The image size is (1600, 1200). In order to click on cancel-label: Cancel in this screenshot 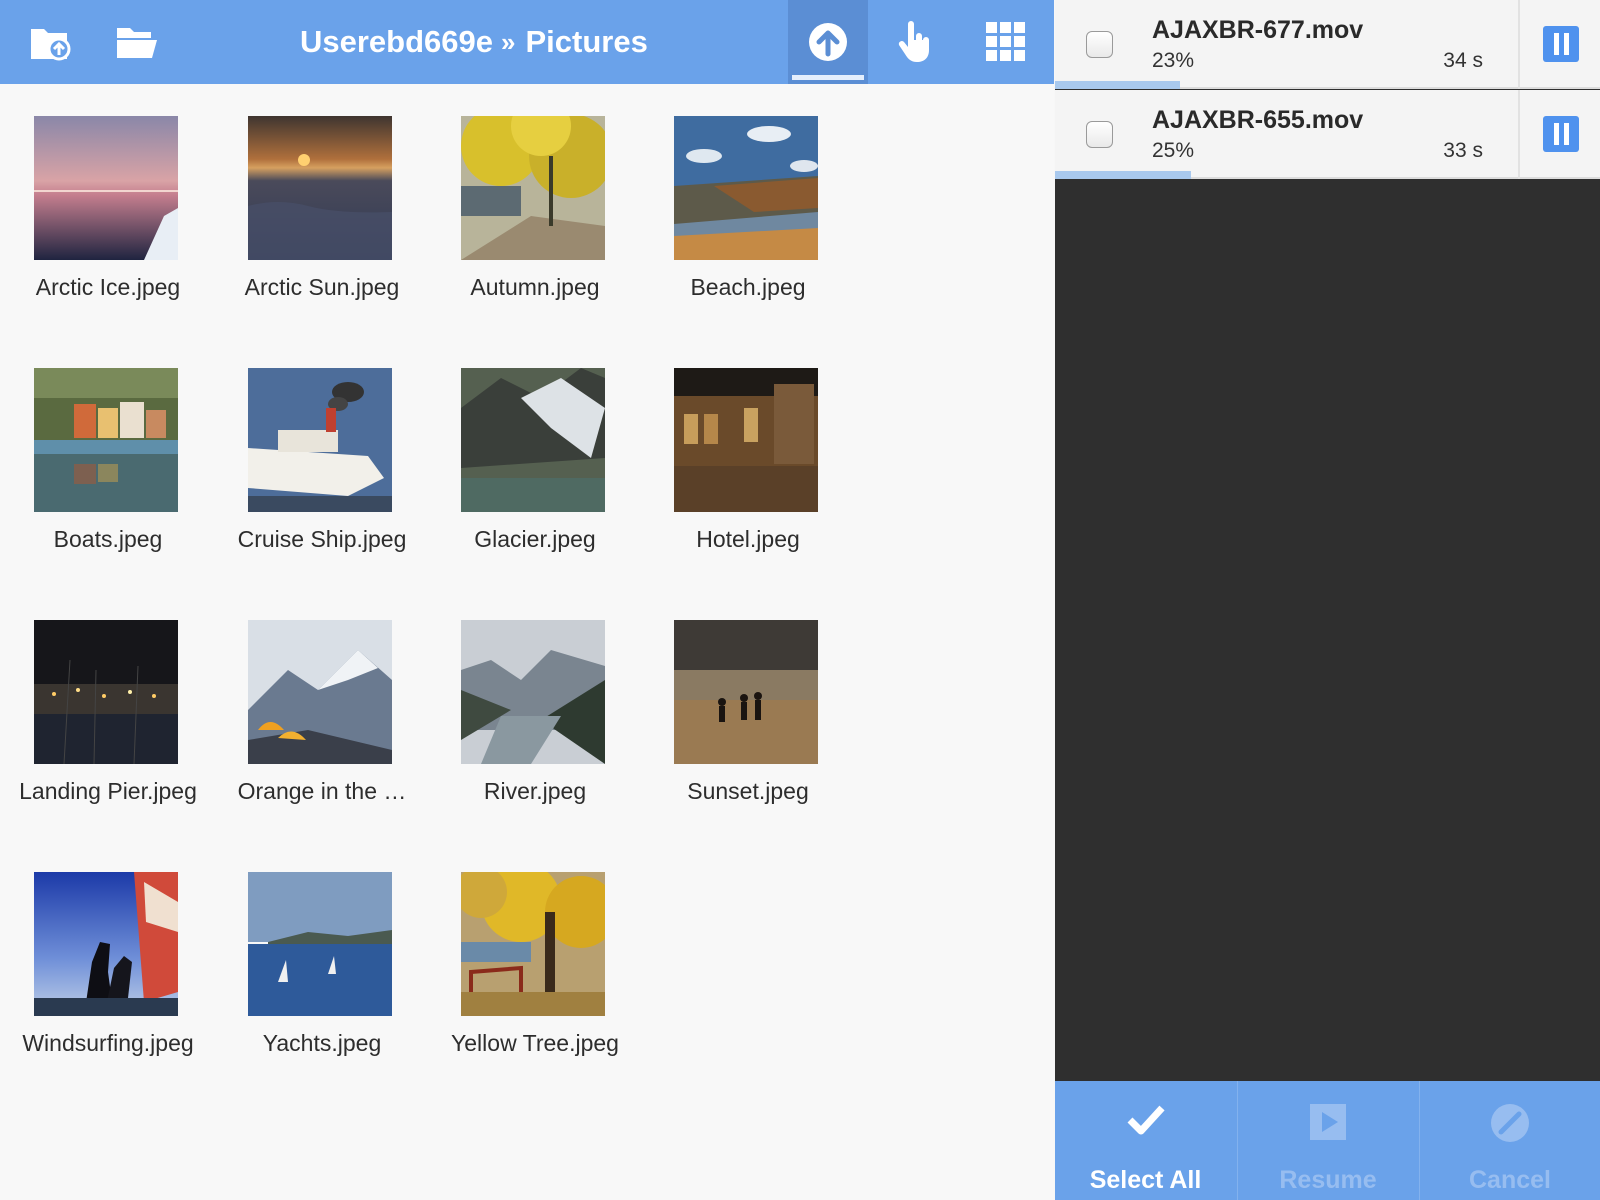, I will do `click(1510, 1180)`.